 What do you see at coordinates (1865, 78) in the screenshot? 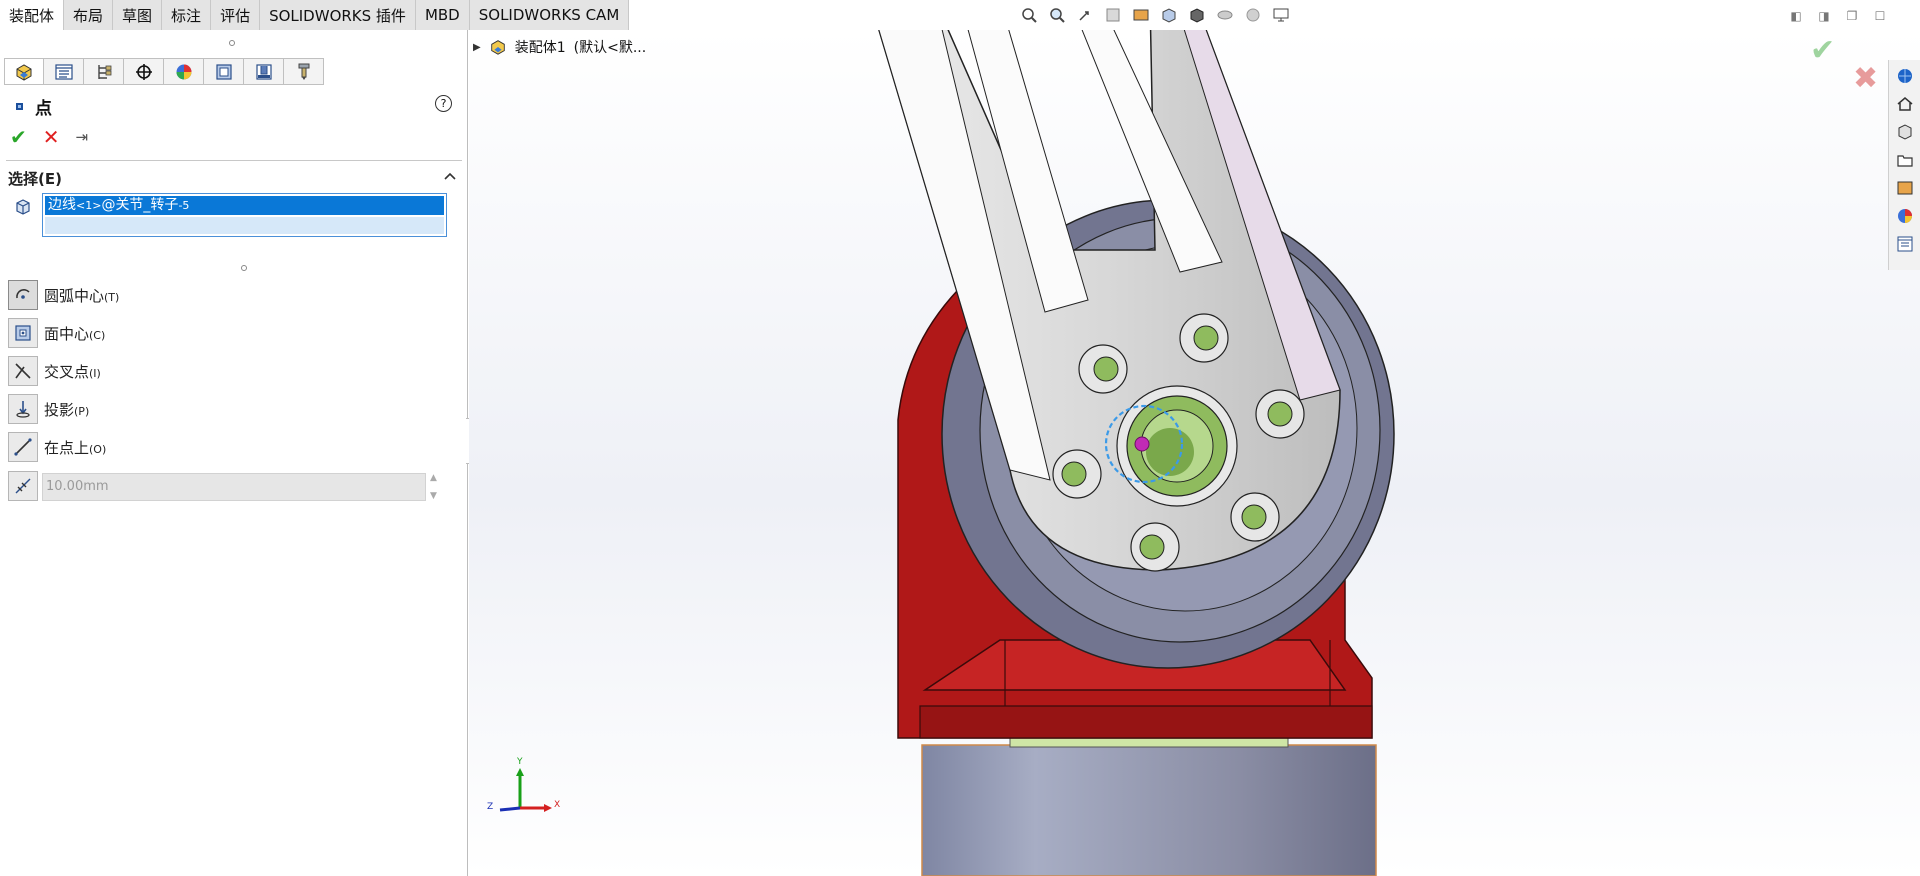
I see `confirmation-corner-cancel-icon: ✖` at bounding box center [1865, 78].